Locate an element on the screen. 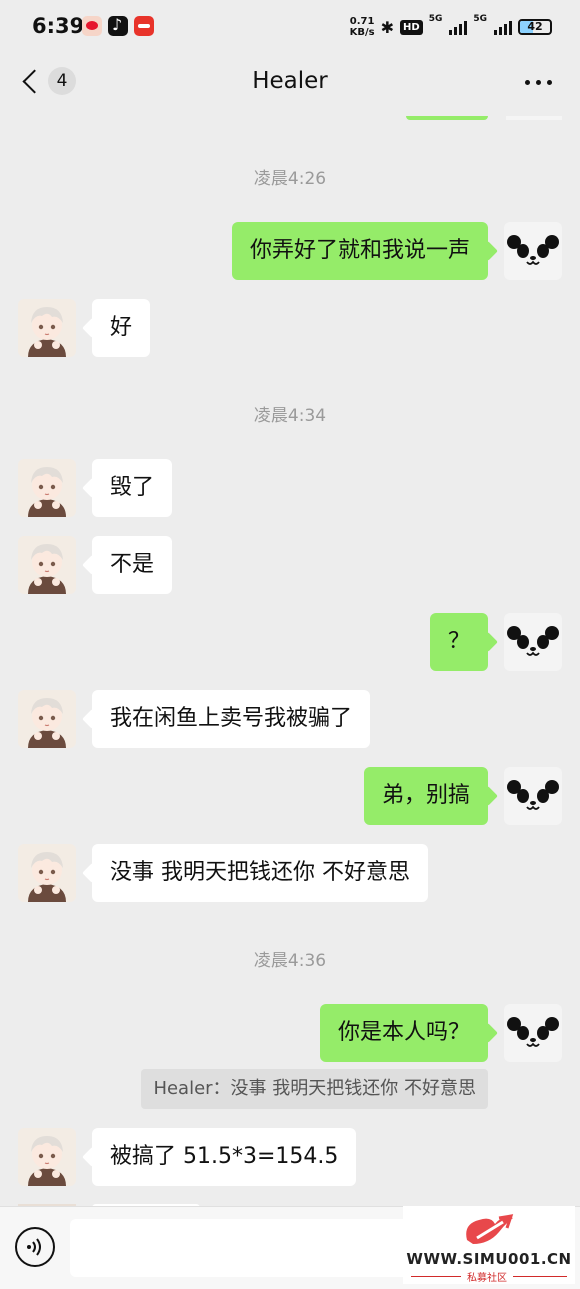 The height and width of the screenshot is (1289, 580). message-text: 毁了 is located at coordinates (132, 487).